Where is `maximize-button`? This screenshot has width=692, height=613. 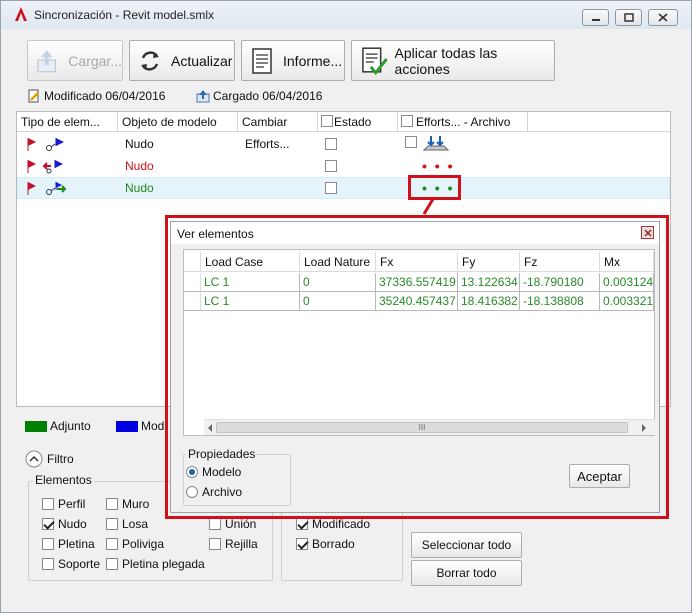 maximize-button is located at coordinates (628, 17).